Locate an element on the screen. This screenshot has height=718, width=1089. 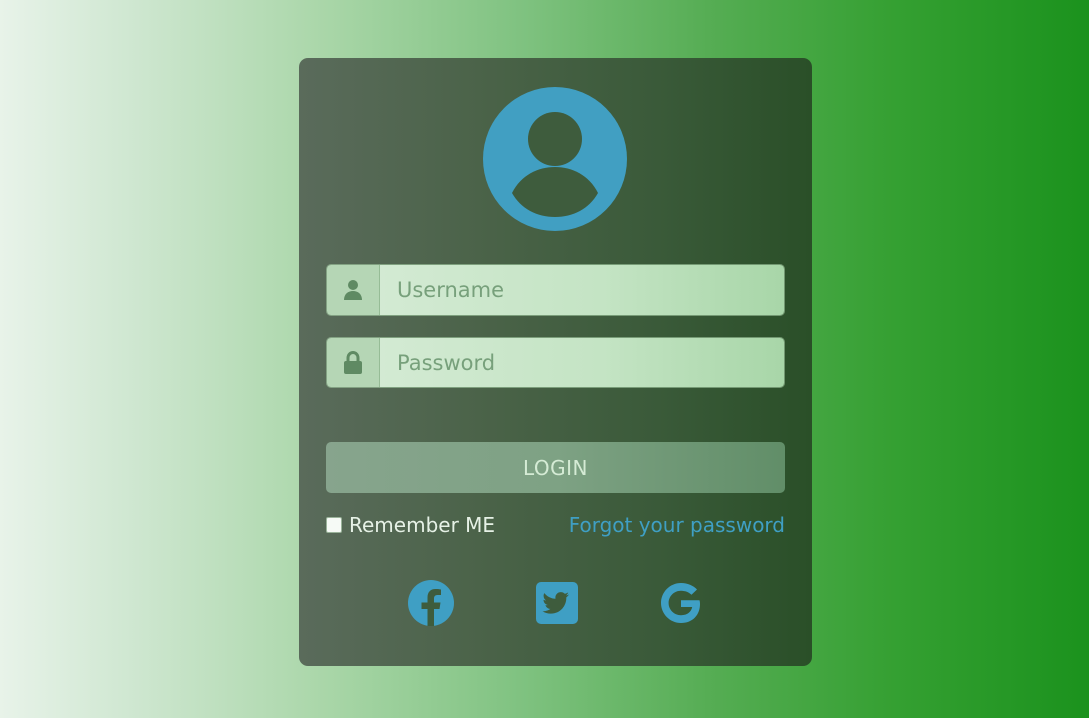
username-group is located at coordinates (555, 290).